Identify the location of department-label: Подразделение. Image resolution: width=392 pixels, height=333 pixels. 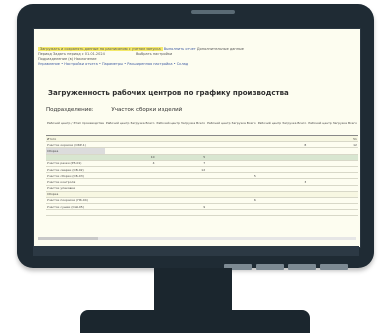
(53, 59).